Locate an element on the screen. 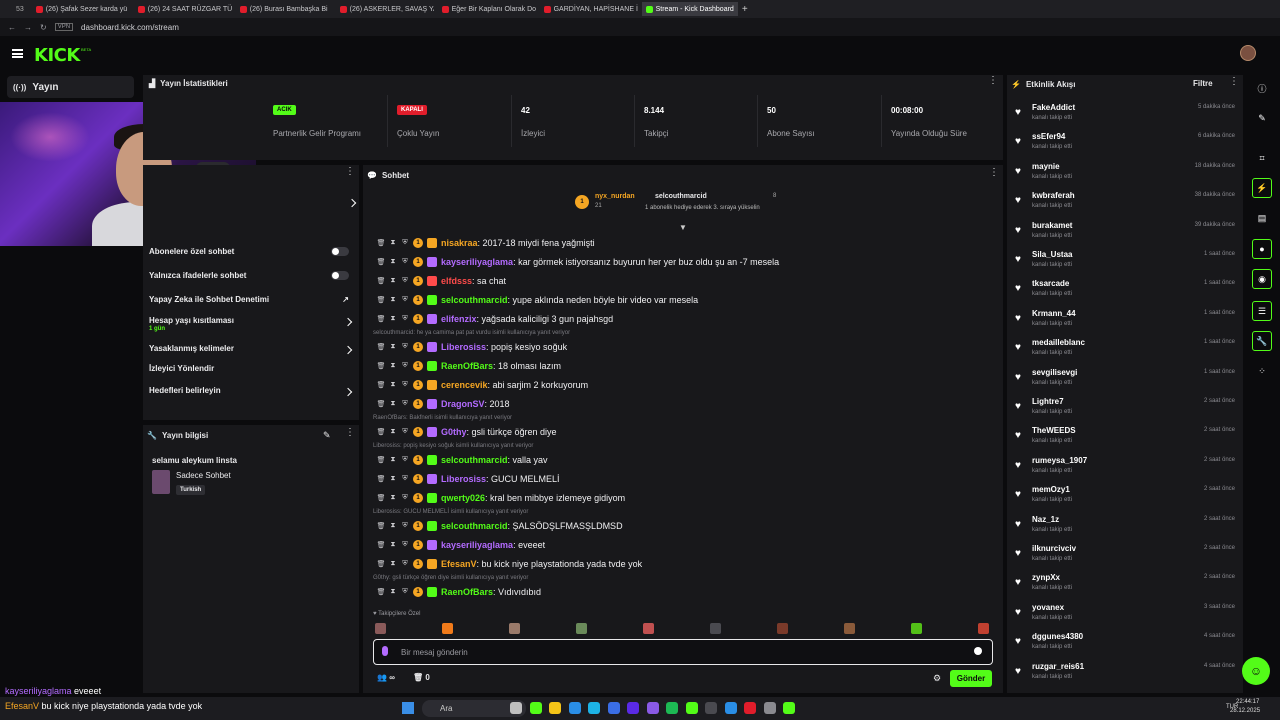 Image resolution: width=1280 pixels, height=720 pixels. terminal-icon is located at coordinates (711, 708).